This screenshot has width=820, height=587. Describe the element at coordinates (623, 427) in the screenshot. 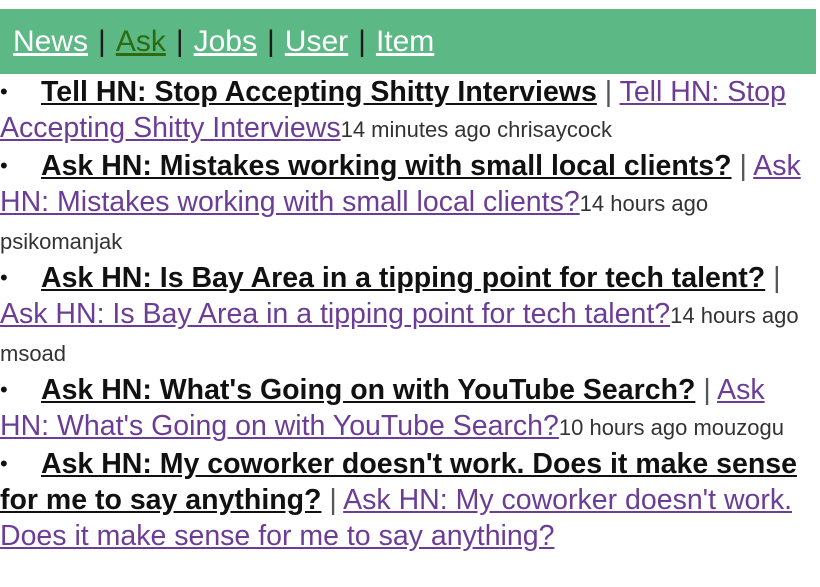

I see `story-time: 10 hours ago` at that location.